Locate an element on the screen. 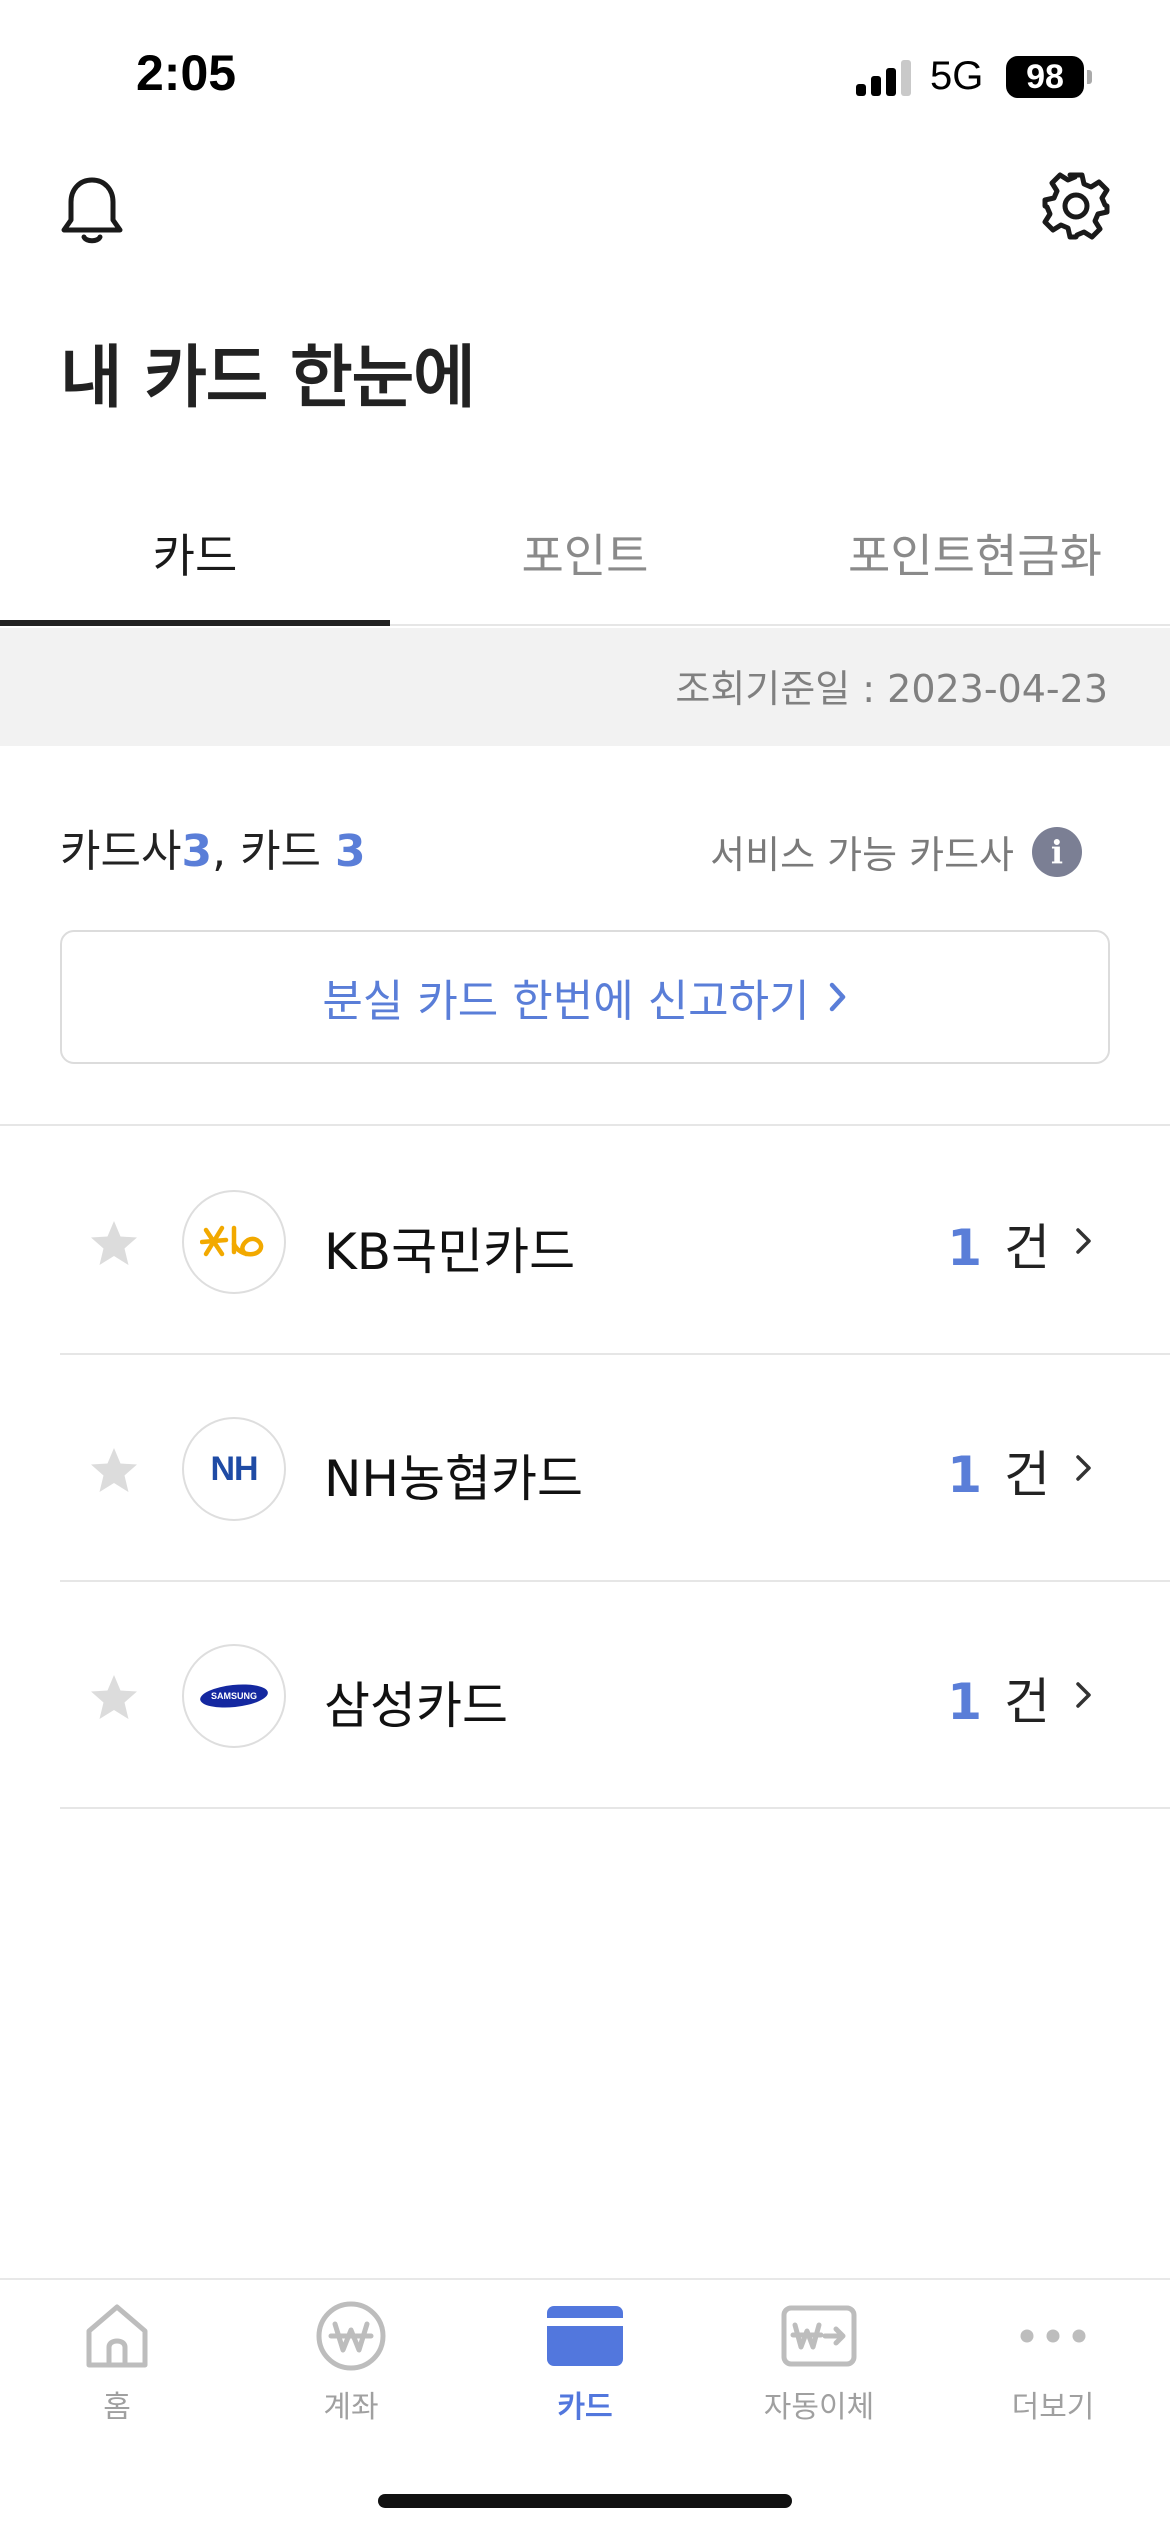  battery-tip is located at coordinates (1089, 77).